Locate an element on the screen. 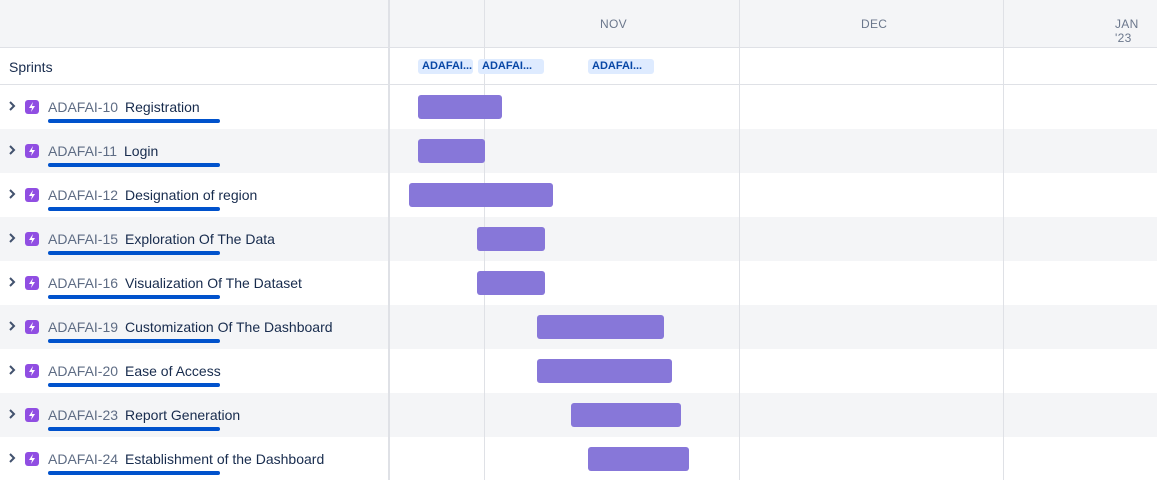 The height and width of the screenshot is (481, 1157). issue-summary: Designation of region is located at coordinates (191, 195).